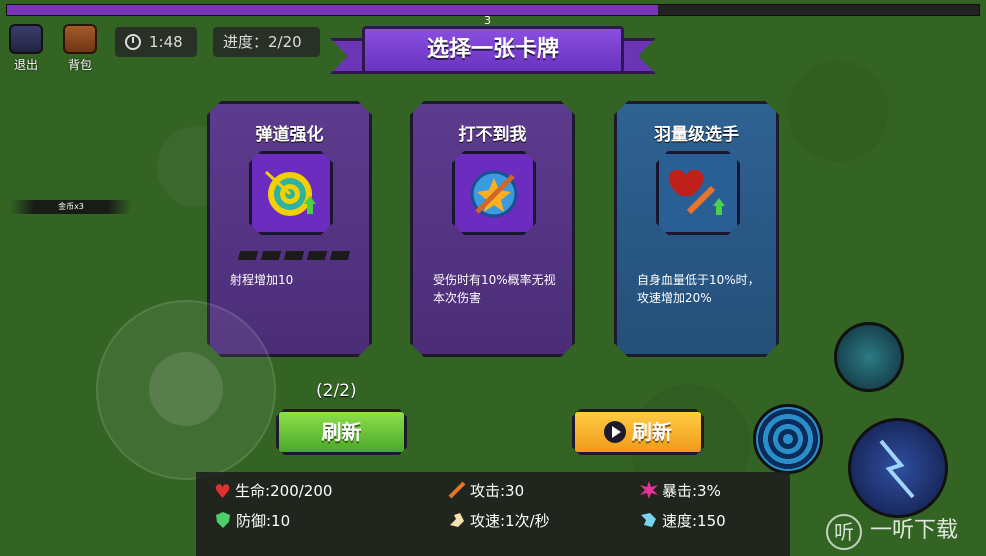 This screenshot has width=986, height=556. Describe the element at coordinates (844, 532) in the screenshot. I see `watermark-logo-icon: 听` at that location.